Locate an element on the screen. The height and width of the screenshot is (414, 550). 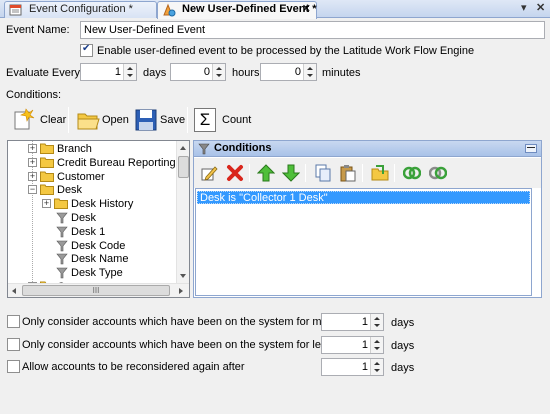
move-down-arrow-icon is located at coordinates (291, 173).